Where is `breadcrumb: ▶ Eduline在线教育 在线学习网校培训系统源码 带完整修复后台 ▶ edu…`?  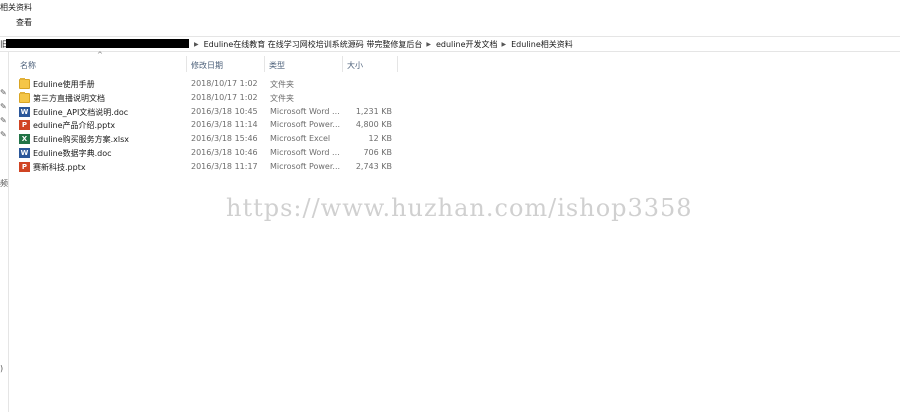 breadcrumb: ▶ Eduline在线教育 在线学习网校培训系统源码 带完整修复后台 ▶ edu… is located at coordinates (381, 44).